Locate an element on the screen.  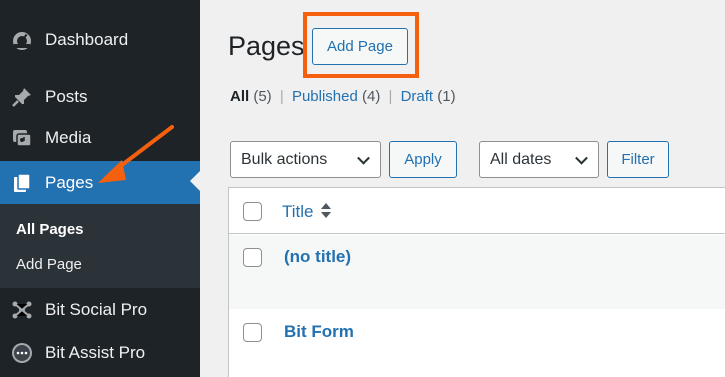
date-filter-select: All dates is located at coordinates (539, 159).